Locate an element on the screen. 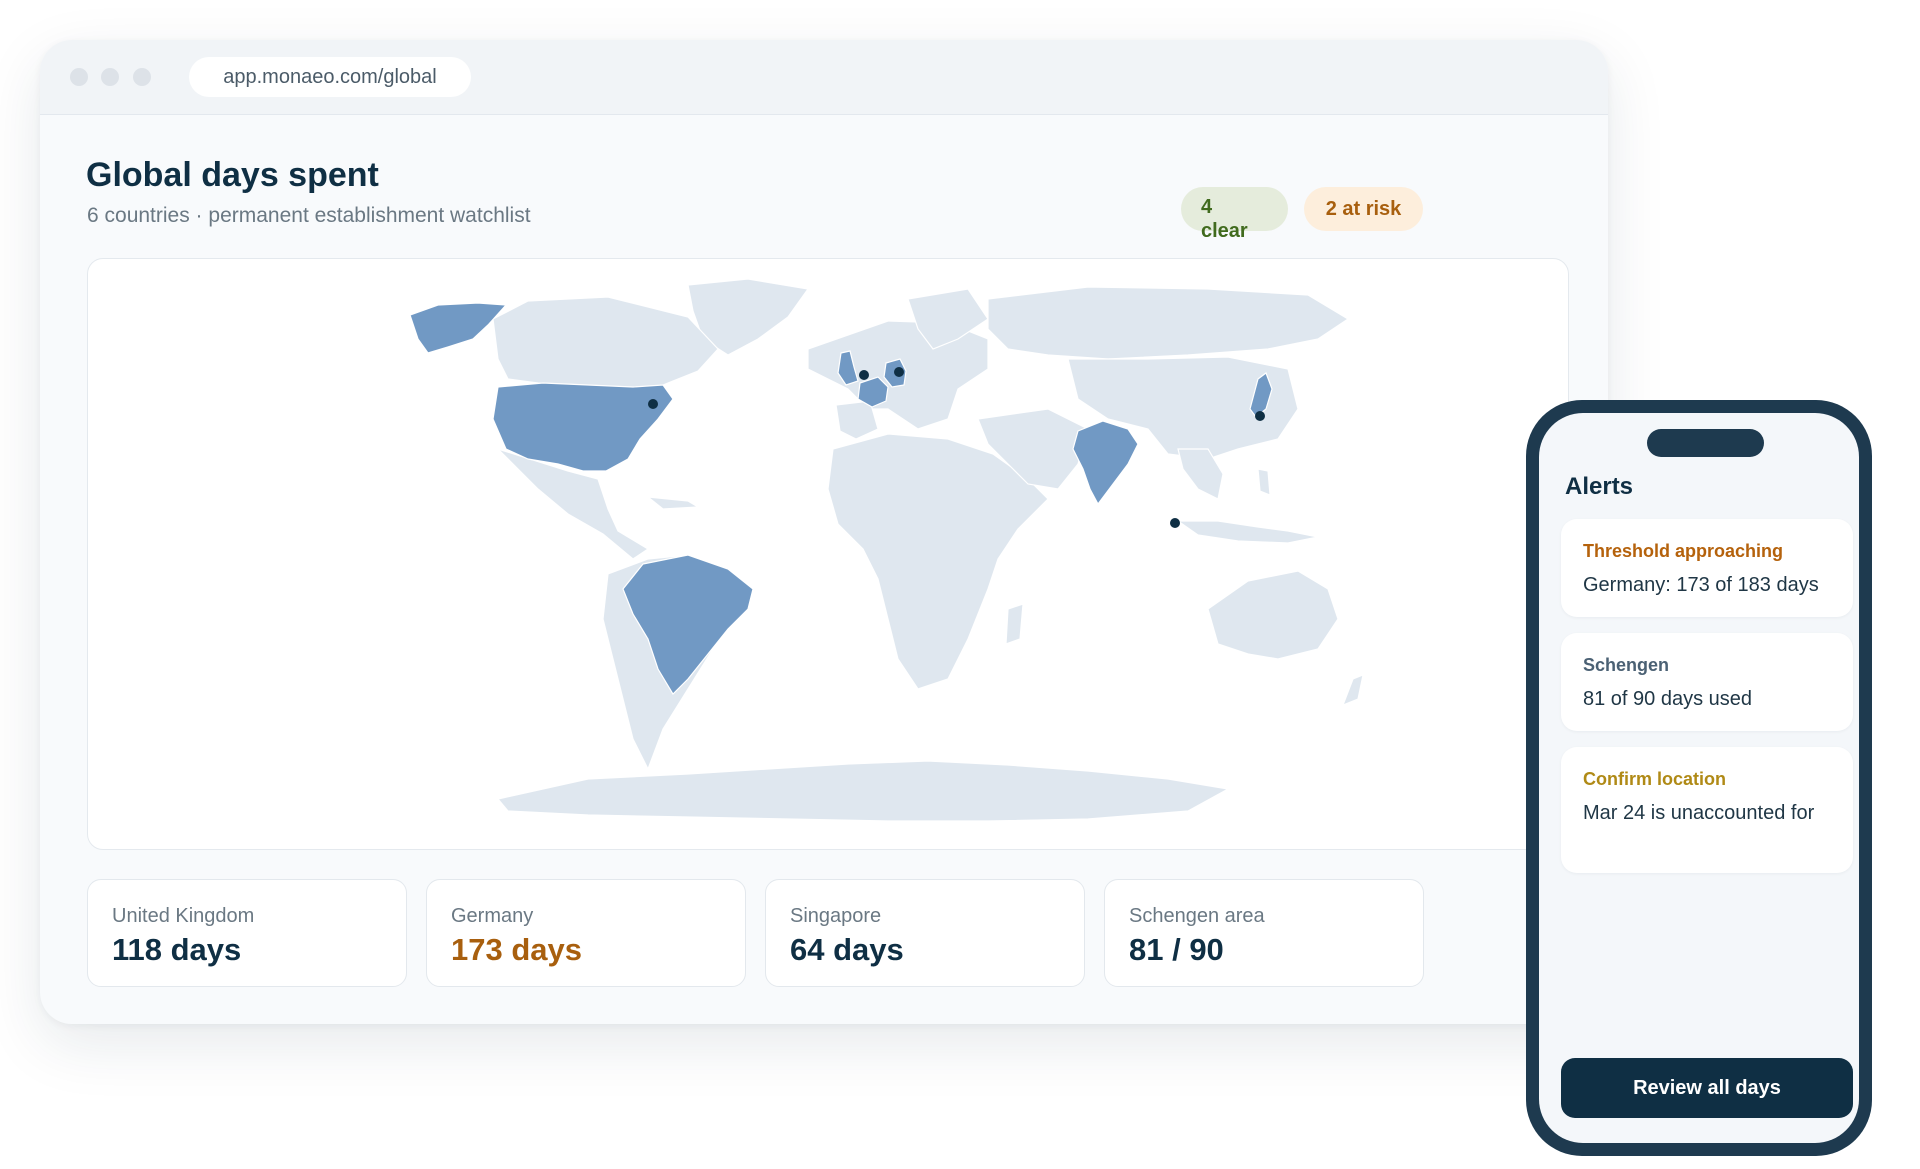 This screenshot has width=1920, height=1169. alerts-title: Alerts is located at coordinates (1599, 486).